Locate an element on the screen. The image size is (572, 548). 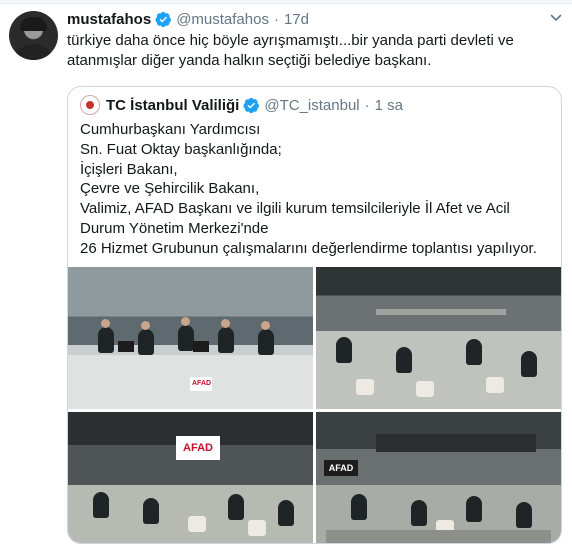
afad-logo: AFAD is located at coordinates (201, 384).